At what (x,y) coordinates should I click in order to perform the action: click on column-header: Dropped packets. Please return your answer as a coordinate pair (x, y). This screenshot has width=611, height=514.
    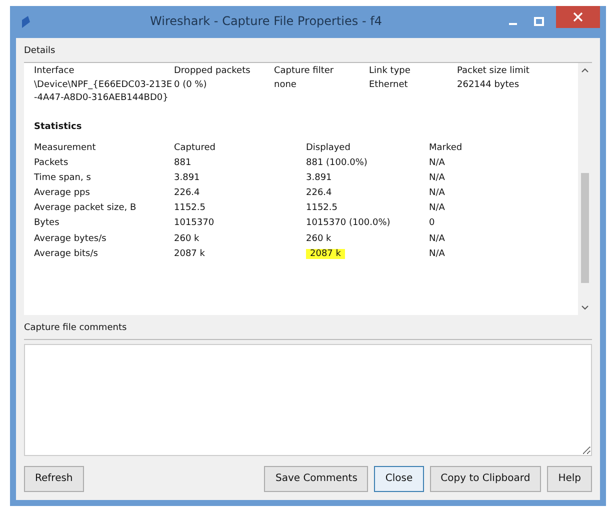
    Looking at the image, I should click on (213, 71).